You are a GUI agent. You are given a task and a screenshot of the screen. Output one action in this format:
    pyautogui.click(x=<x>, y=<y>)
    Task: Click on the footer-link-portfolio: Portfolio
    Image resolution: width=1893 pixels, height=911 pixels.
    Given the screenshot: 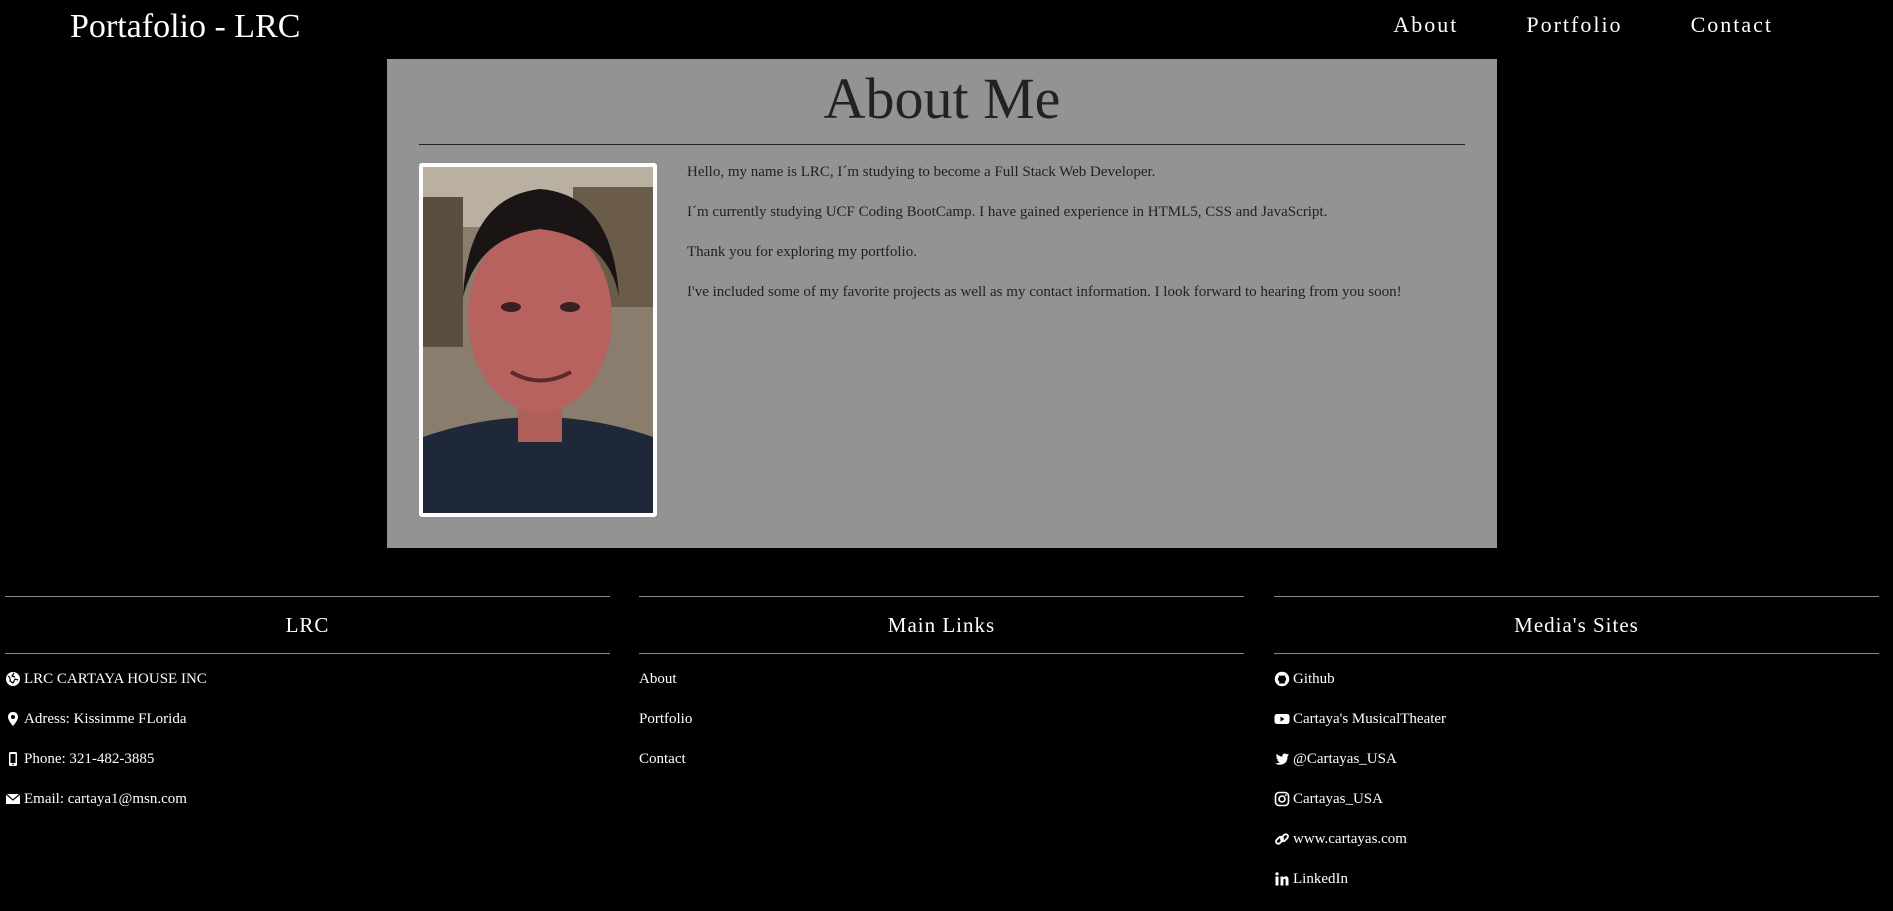 What is the action you would take?
    pyautogui.click(x=665, y=719)
    